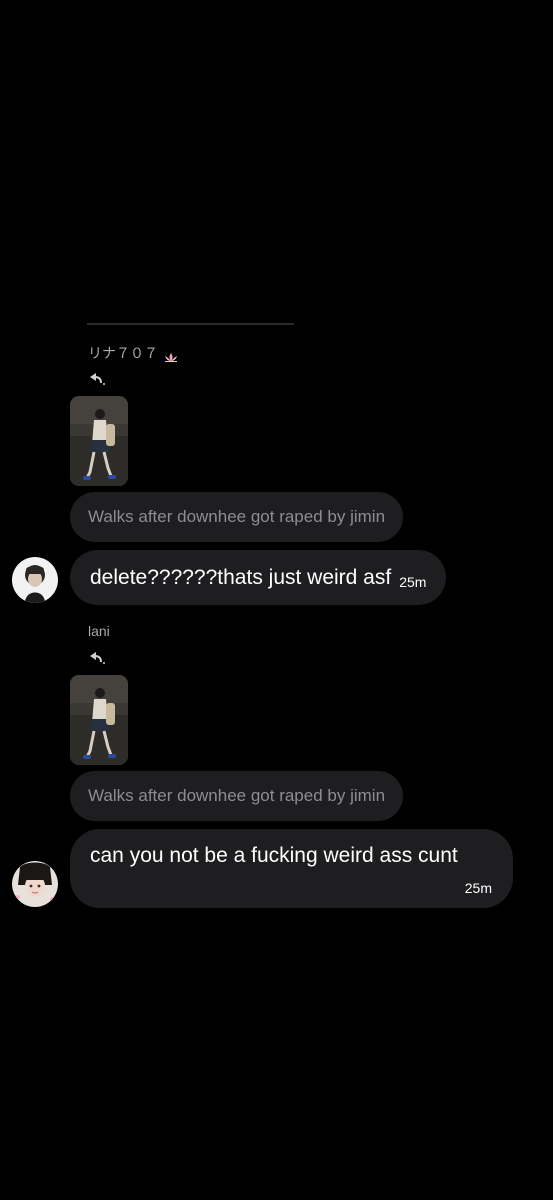 The image size is (553, 1200). What do you see at coordinates (123, 353) in the screenshot?
I see `sender-name-text: リナ７０７` at bounding box center [123, 353].